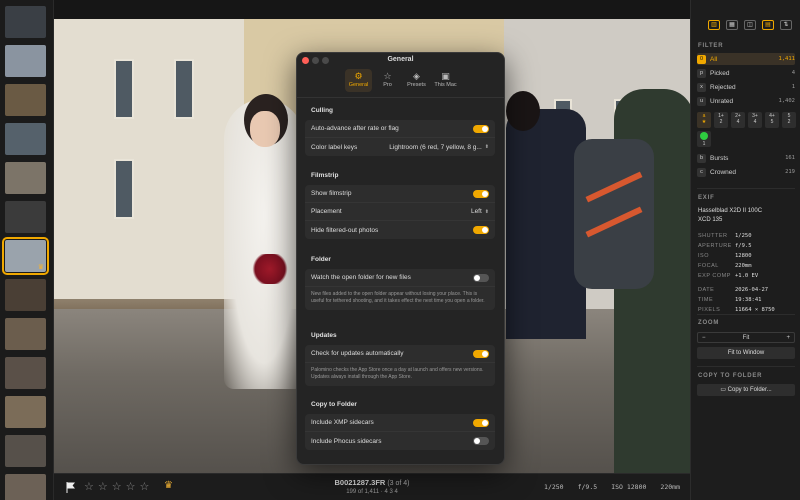  Describe the element at coordinates (701, 73) in the screenshot. I see `filter-key: p` at that location.